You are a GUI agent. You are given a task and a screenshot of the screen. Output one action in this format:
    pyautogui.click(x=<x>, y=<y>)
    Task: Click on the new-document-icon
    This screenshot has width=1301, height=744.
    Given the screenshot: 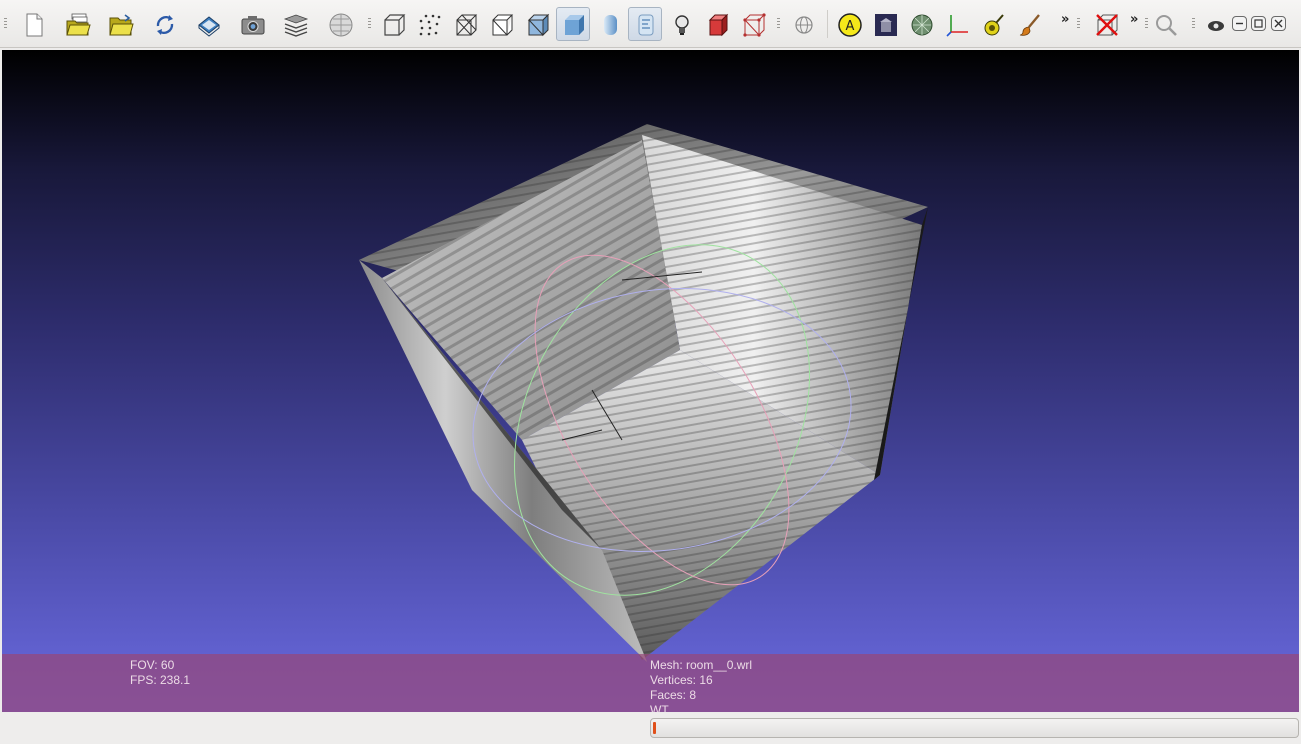 What is the action you would take?
    pyautogui.click(x=34, y=25)
    